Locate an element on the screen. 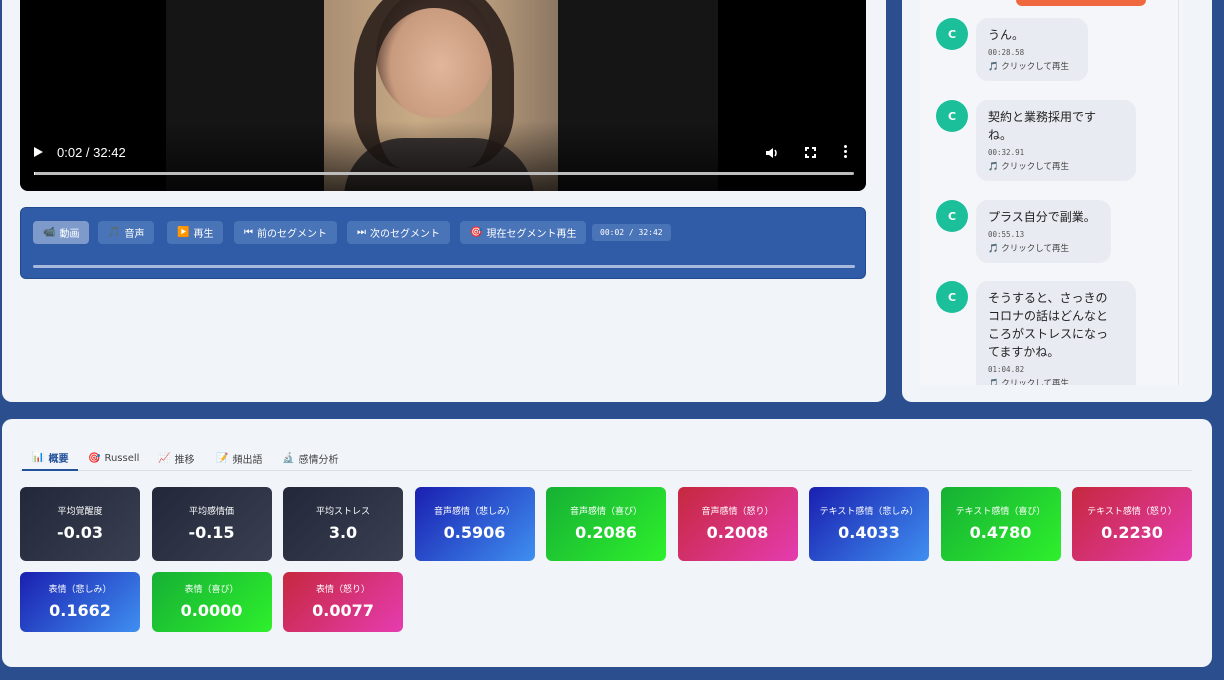  stat-card-label: 音声感情（喜び） is located at coordinates (605, 512).